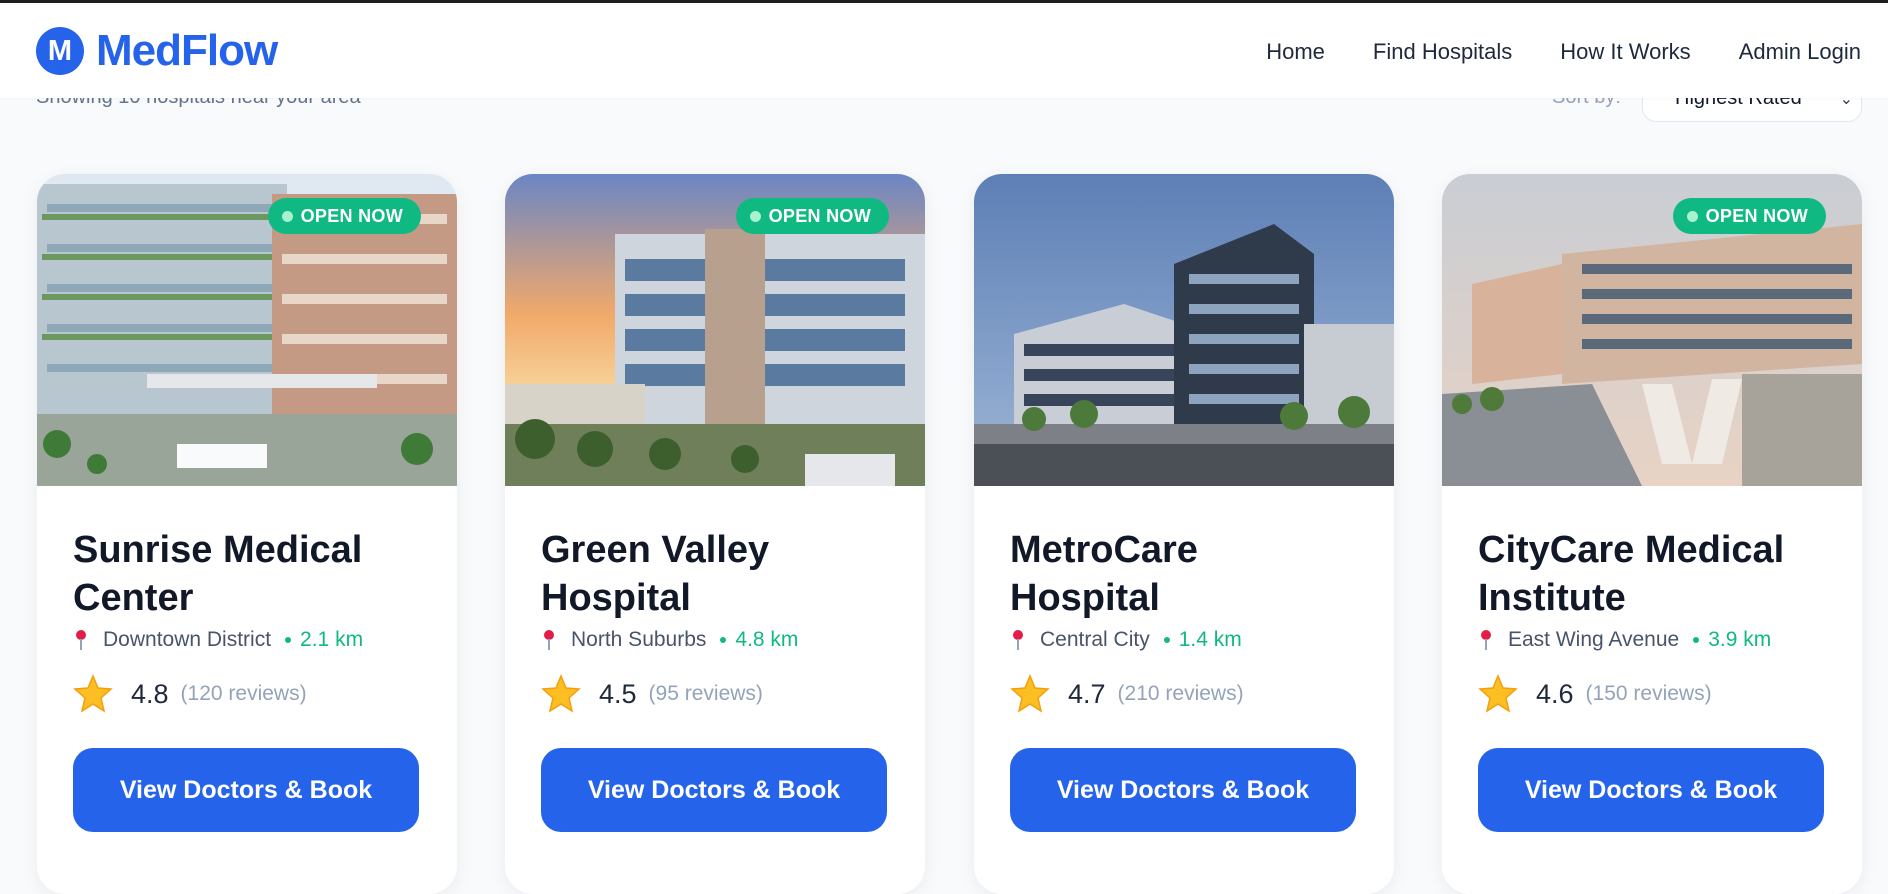  Describe the element at coordinates (187, 639) in the screenshot. I see `location: Downtown District` at that location.